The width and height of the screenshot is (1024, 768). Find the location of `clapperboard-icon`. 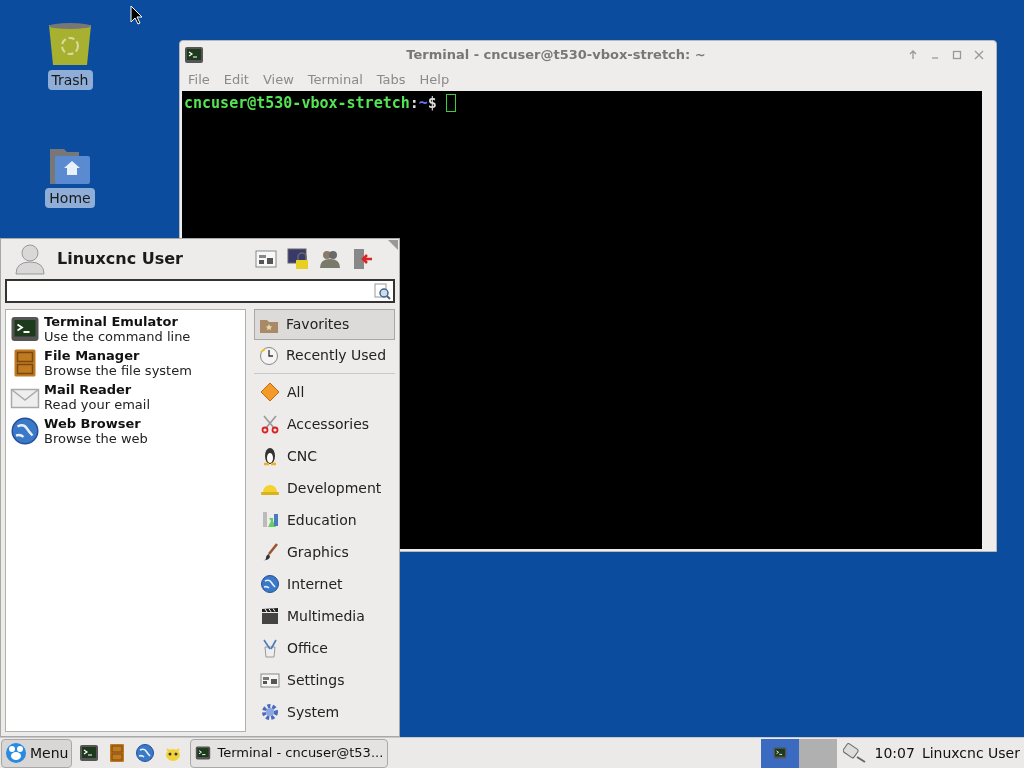

clapperboard-icon is located at coordinates (270, 616).